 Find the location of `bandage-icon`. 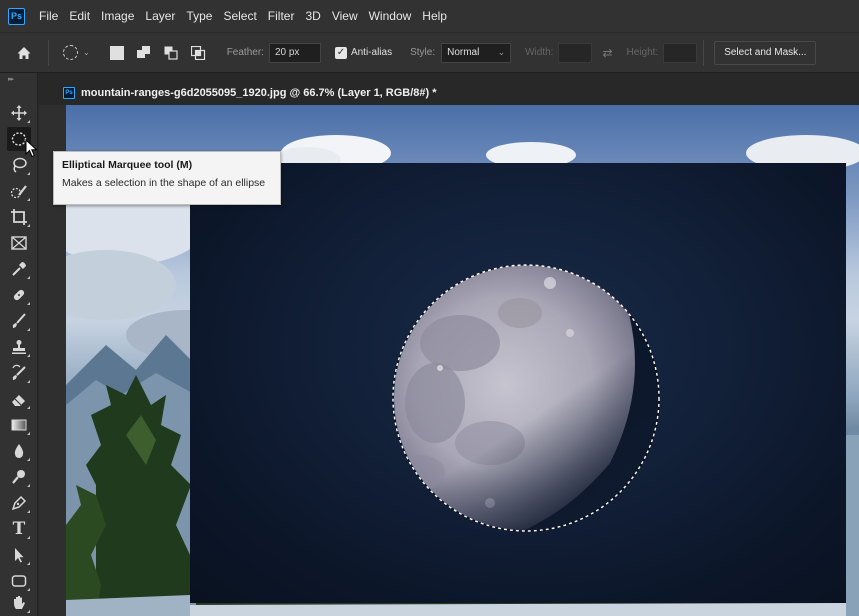

bandage-icon is located at coordinates (19, 295).